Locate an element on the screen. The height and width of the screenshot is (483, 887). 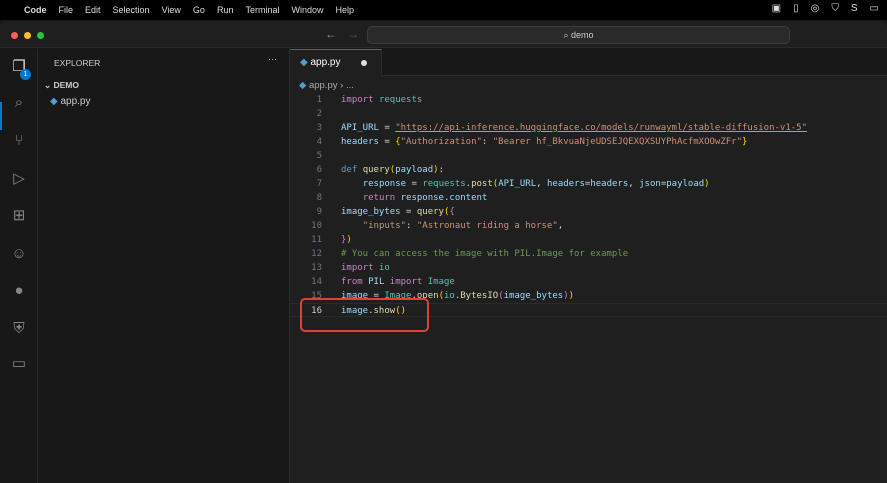
breadcrumb-file: app.py is located at coordinates (323, 85).